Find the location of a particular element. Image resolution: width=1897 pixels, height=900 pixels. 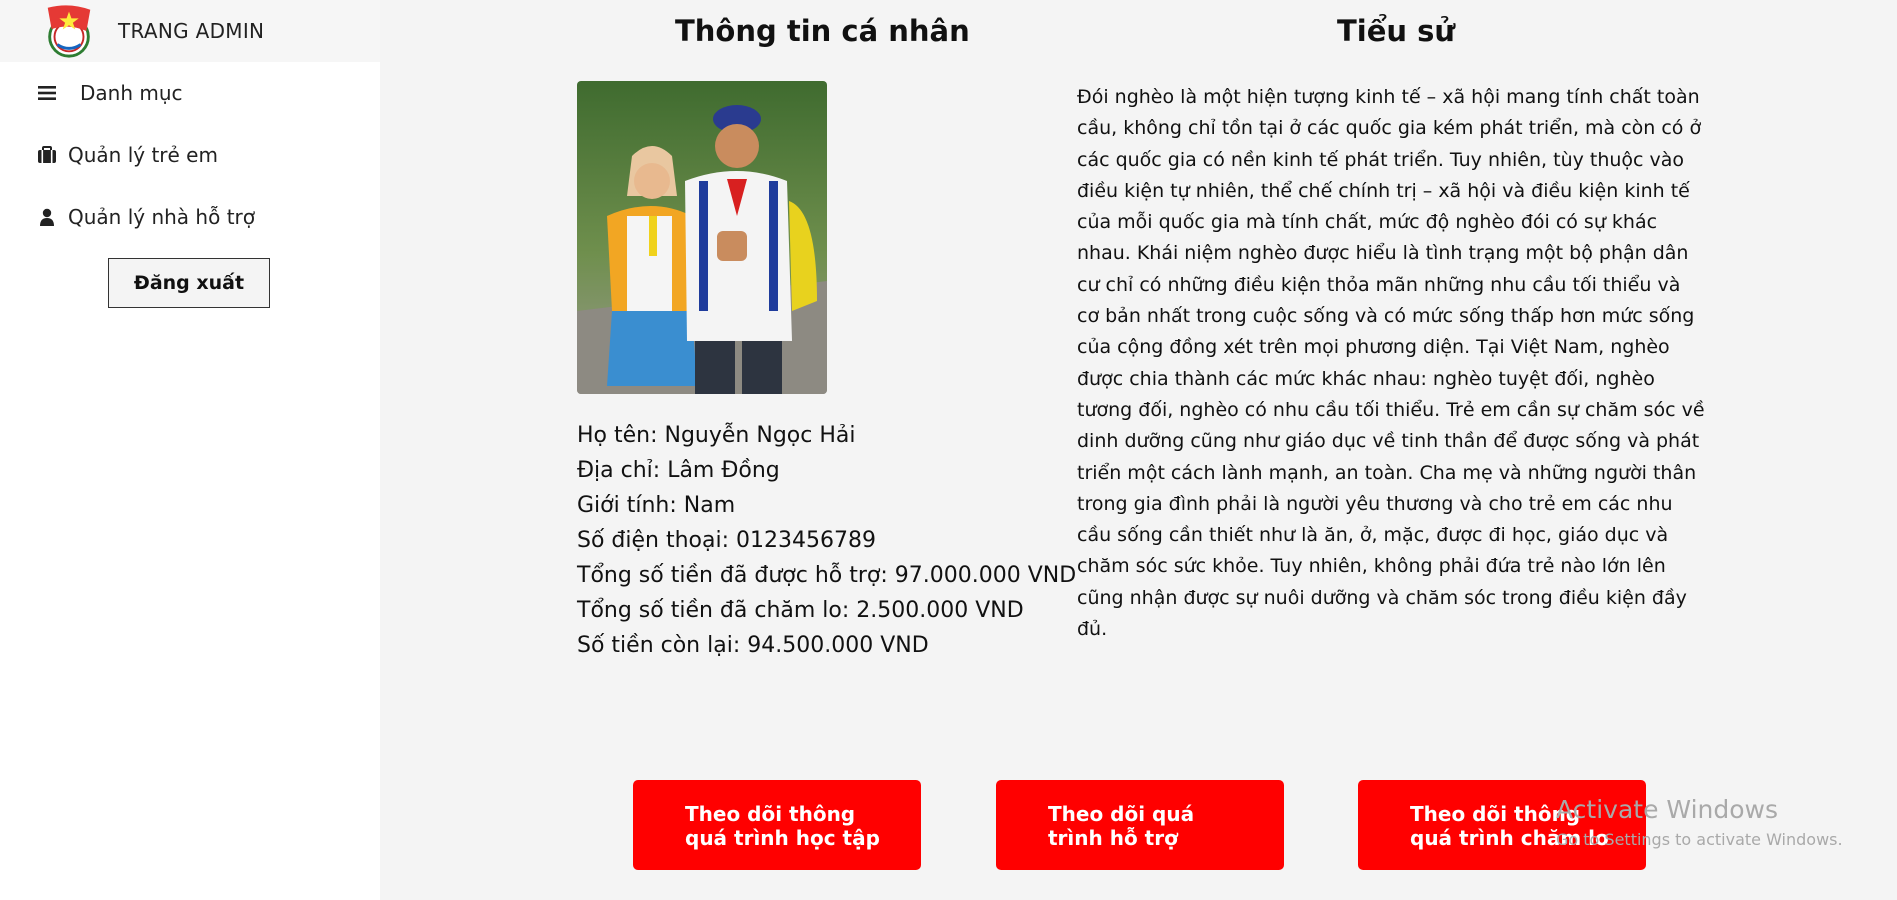

track-support-button: Theo dõi quá trình hỗ trợ is located at coordinates (1140, 825).